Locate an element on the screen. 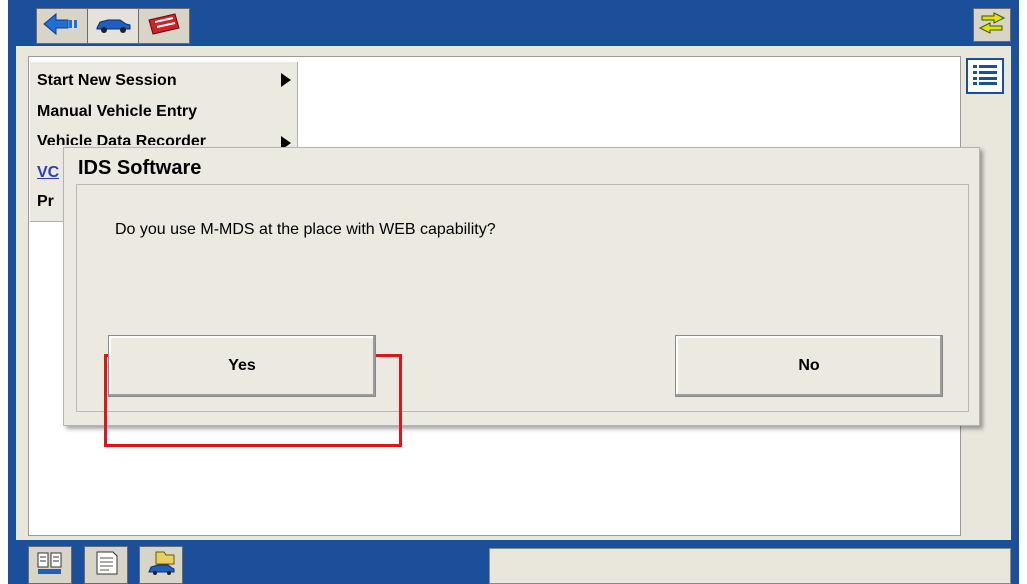 The height and width of the screenshot is (584, 1027). back-arrow-icon is located at coordinates (62, 26).